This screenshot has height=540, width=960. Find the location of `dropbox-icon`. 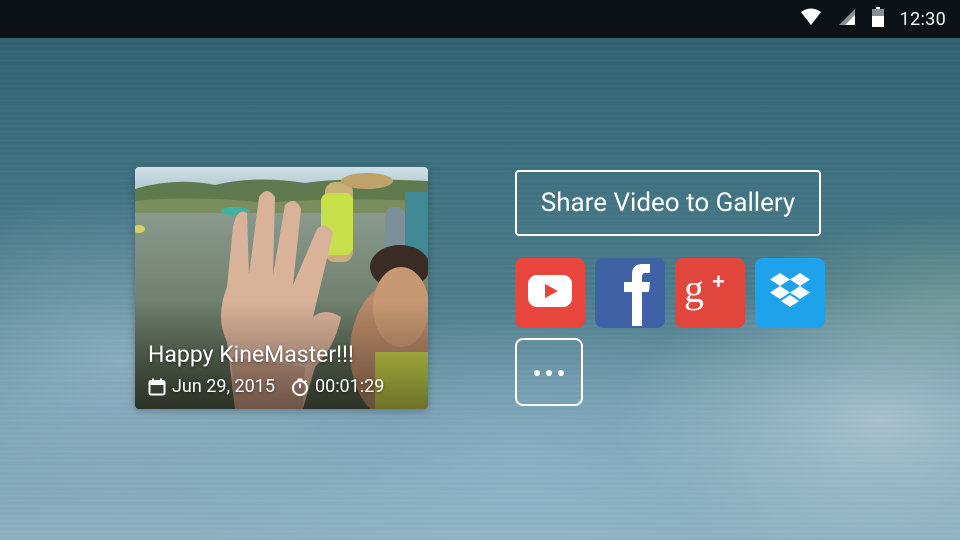

dropbox-icon is located at coordinates (790, 293).